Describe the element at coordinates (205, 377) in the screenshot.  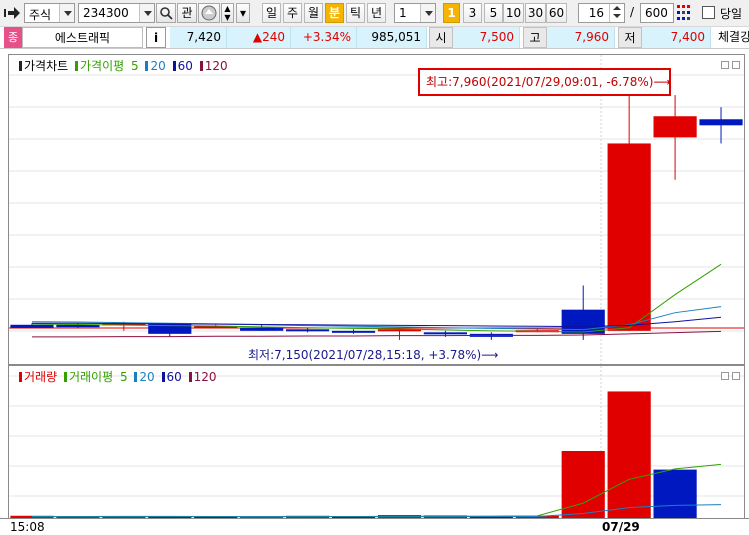
I see `legend-vma120: 120` at that location.